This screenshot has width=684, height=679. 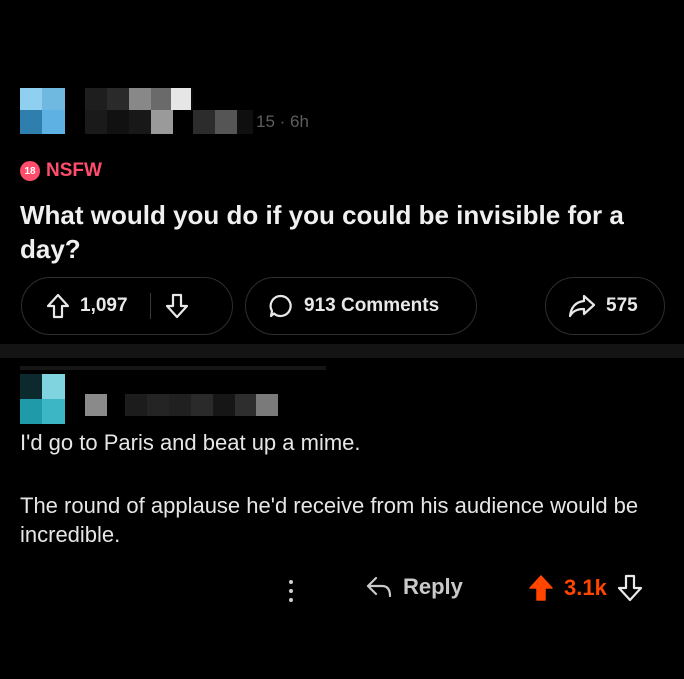 What do you see at coordinates (190, 442) in the screenshot?
I see `comment-body-line-1: I'd go to Paris and beat up a mime.` at bounding box center [190, 442].